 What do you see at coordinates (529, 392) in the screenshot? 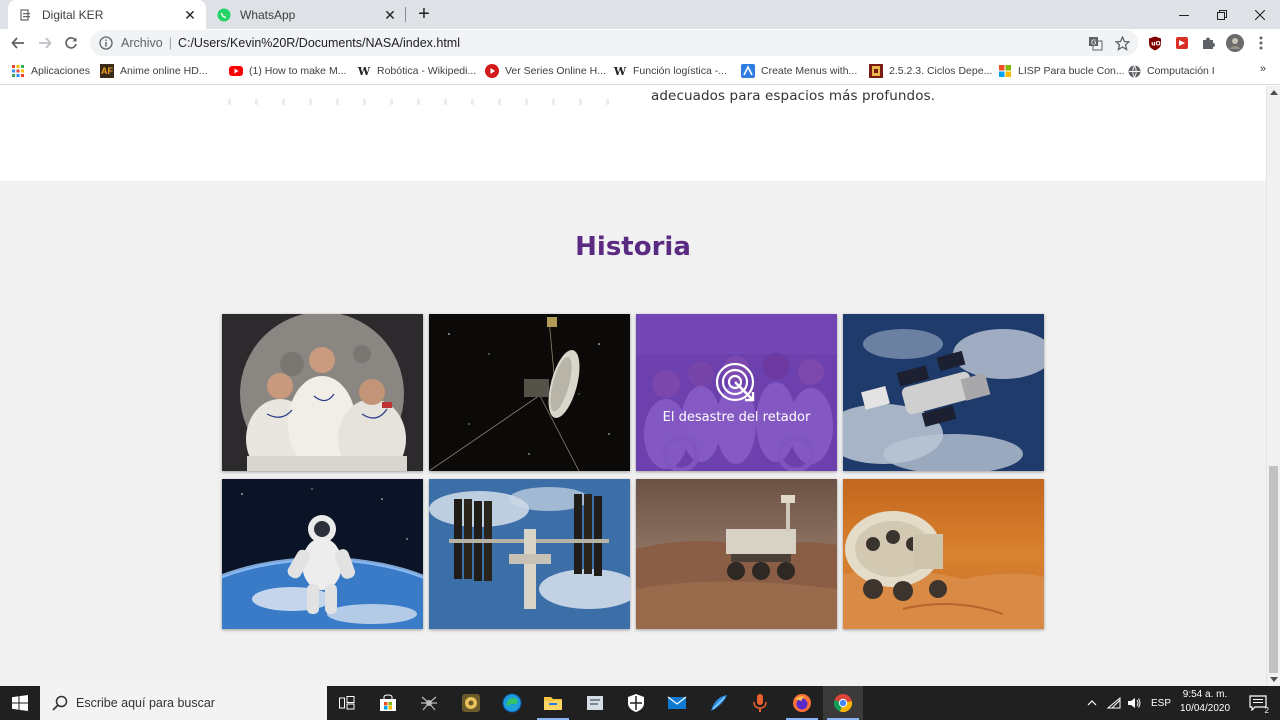
I see `gallery-tile-voyager` at bounding box center [529, 392].